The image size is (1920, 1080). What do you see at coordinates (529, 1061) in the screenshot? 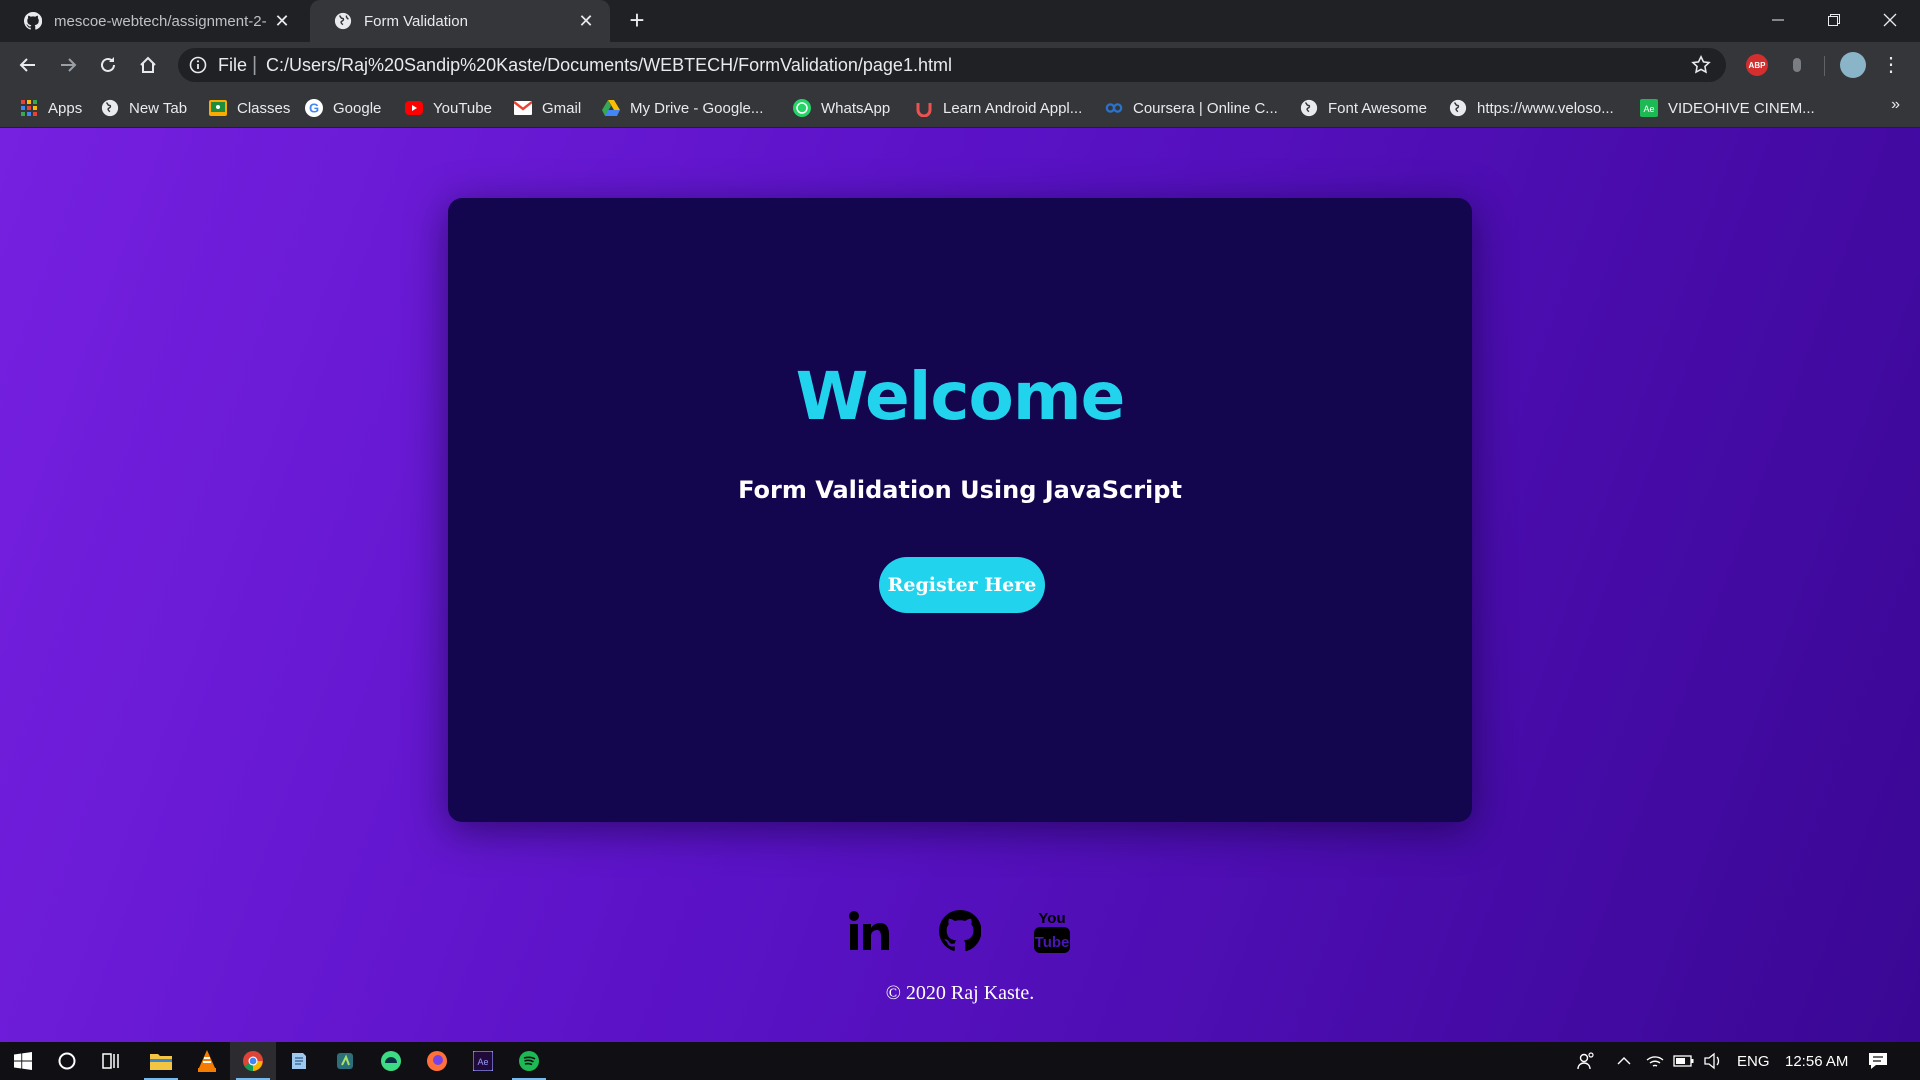
I see `spotify-icon` at bounding box center [529, 1061].